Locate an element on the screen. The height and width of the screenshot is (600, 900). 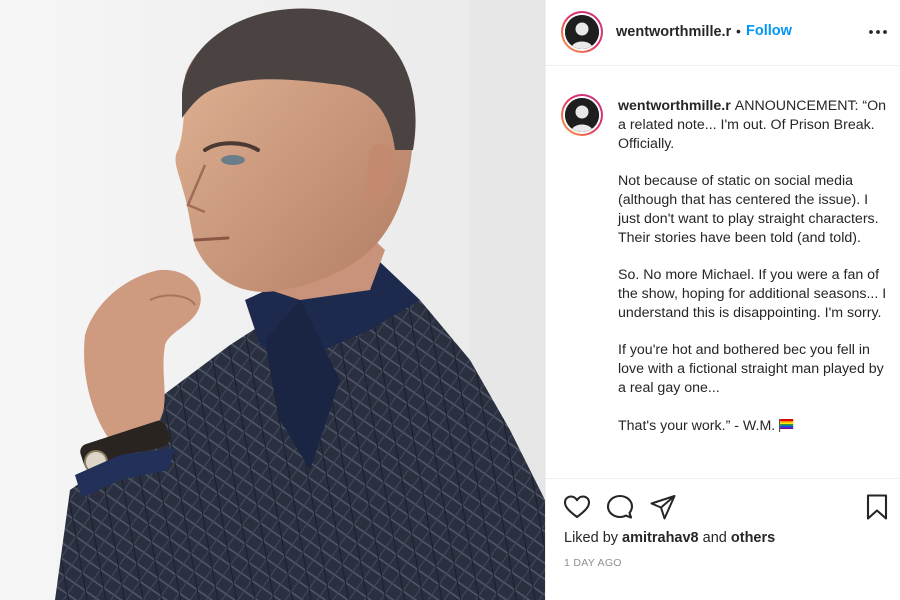
avatar is located at coordinates (582, 32).